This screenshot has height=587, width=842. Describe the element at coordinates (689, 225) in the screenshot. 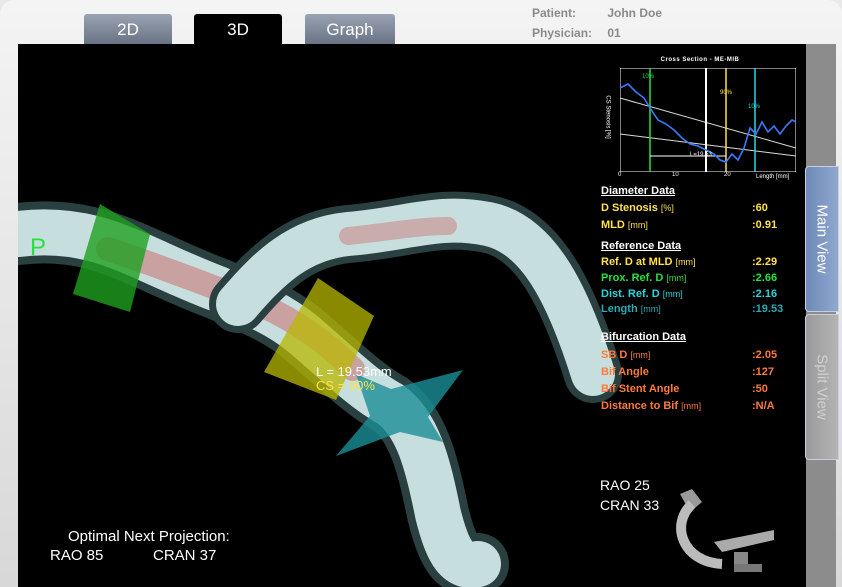

I see `mld-row: MLD [mm] :0.91` at that location.